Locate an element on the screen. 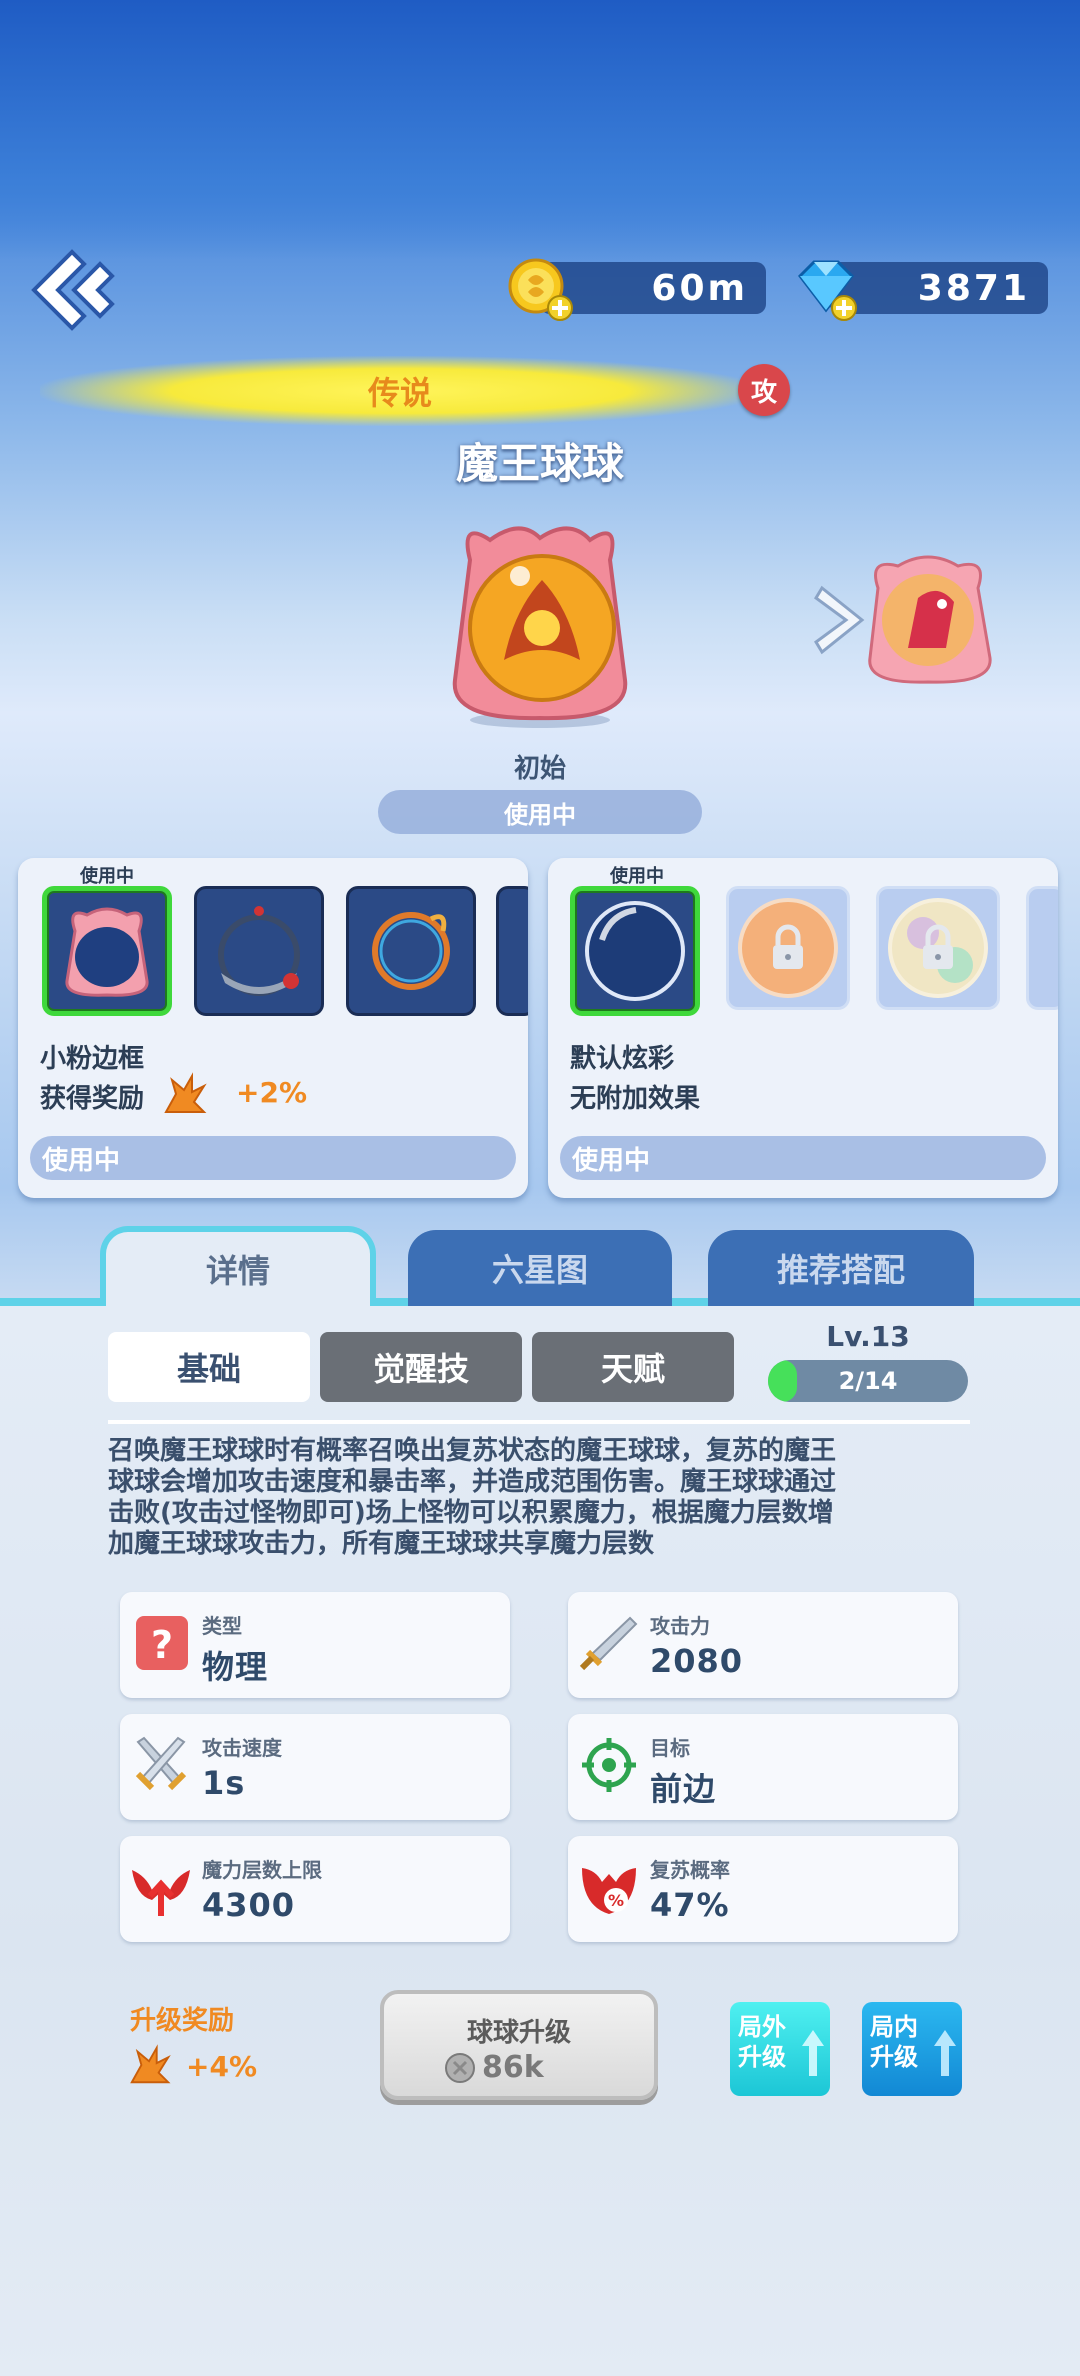 The width and height of the screenshot is (1080, 2376). stat-label-revive: 复苏概率 is located at coordinates (690, 1870).